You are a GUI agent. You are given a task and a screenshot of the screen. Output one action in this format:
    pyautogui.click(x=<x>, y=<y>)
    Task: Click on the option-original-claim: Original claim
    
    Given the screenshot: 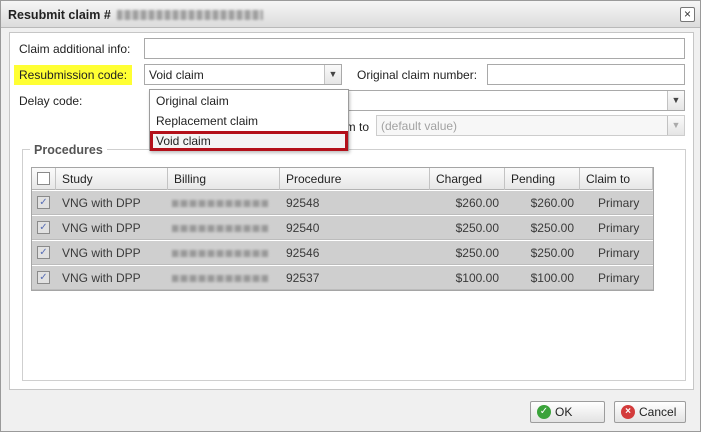 What is the action you would take?
    pyautogui.click(x=249, y=101)
    